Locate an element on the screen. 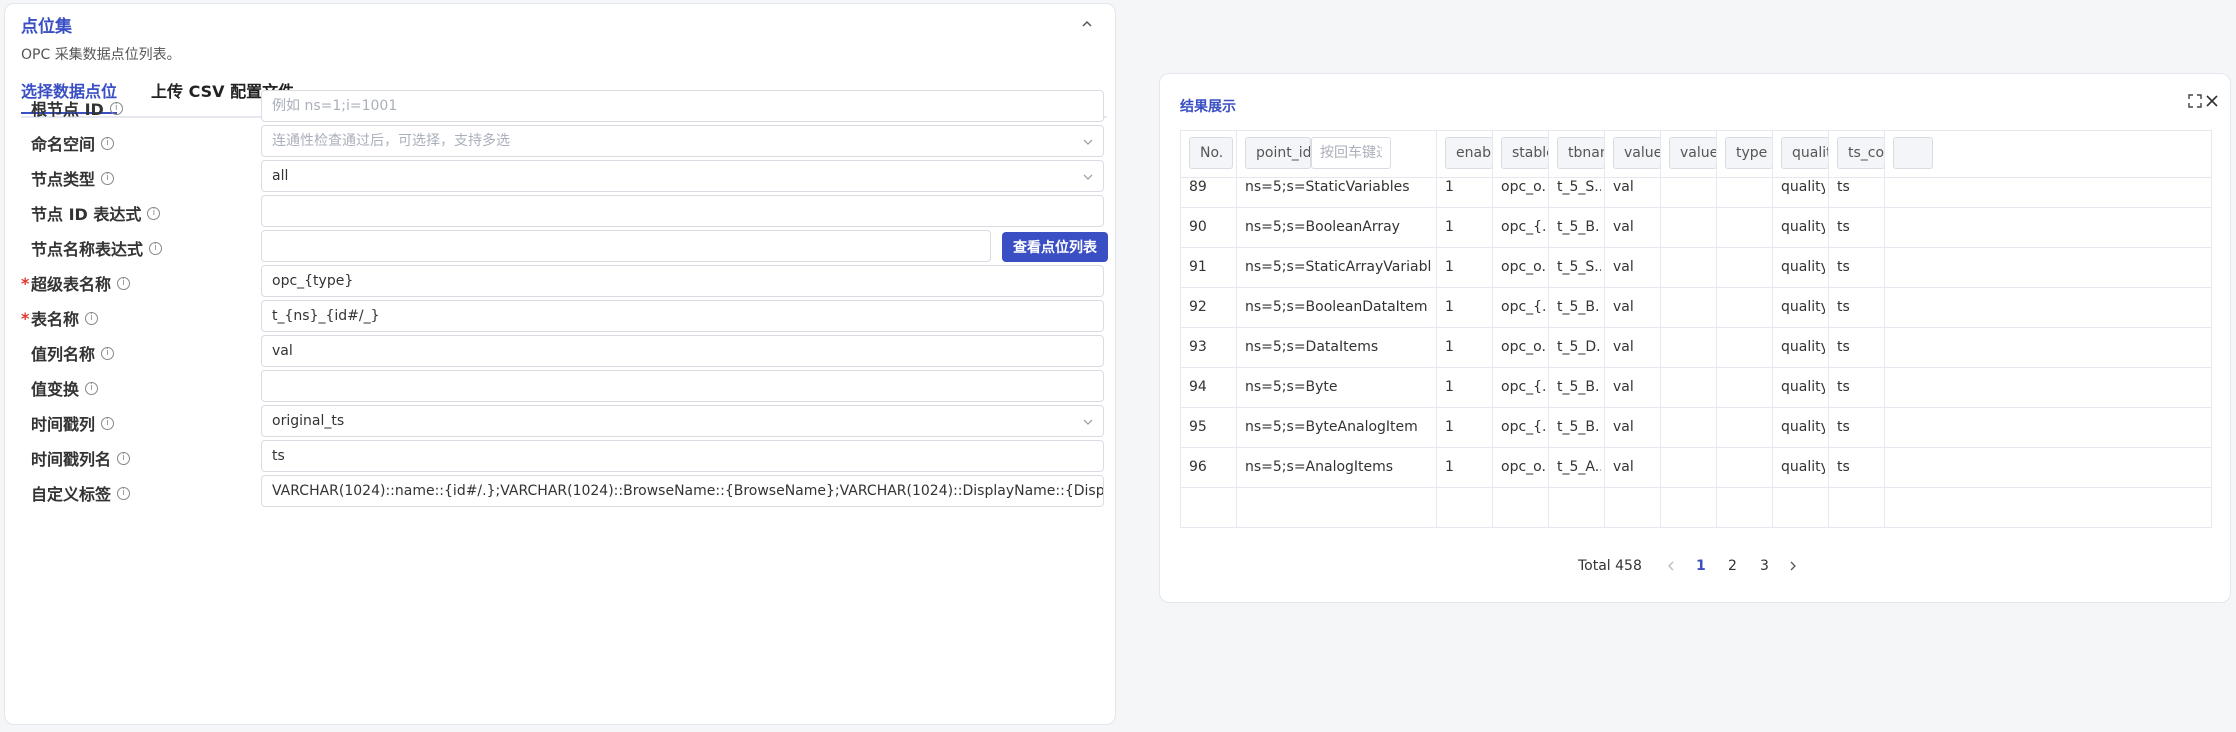  namespace-label: 命名空间 is located at coordinates (63, 144).